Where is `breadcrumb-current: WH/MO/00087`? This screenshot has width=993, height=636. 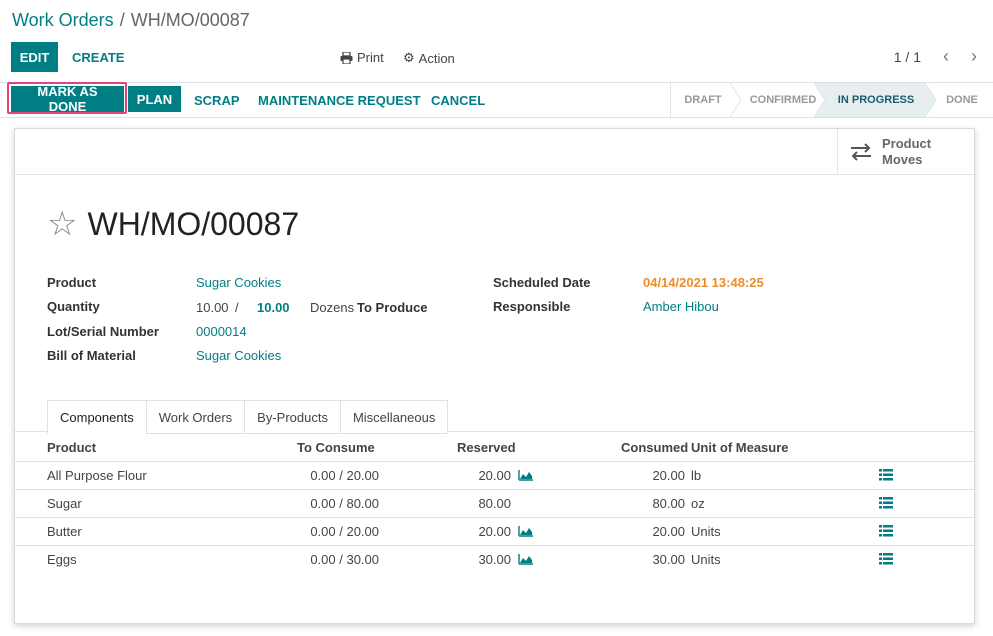 breadcrumb-current: WH/MO/00087 is located at coordinates (190, 20).